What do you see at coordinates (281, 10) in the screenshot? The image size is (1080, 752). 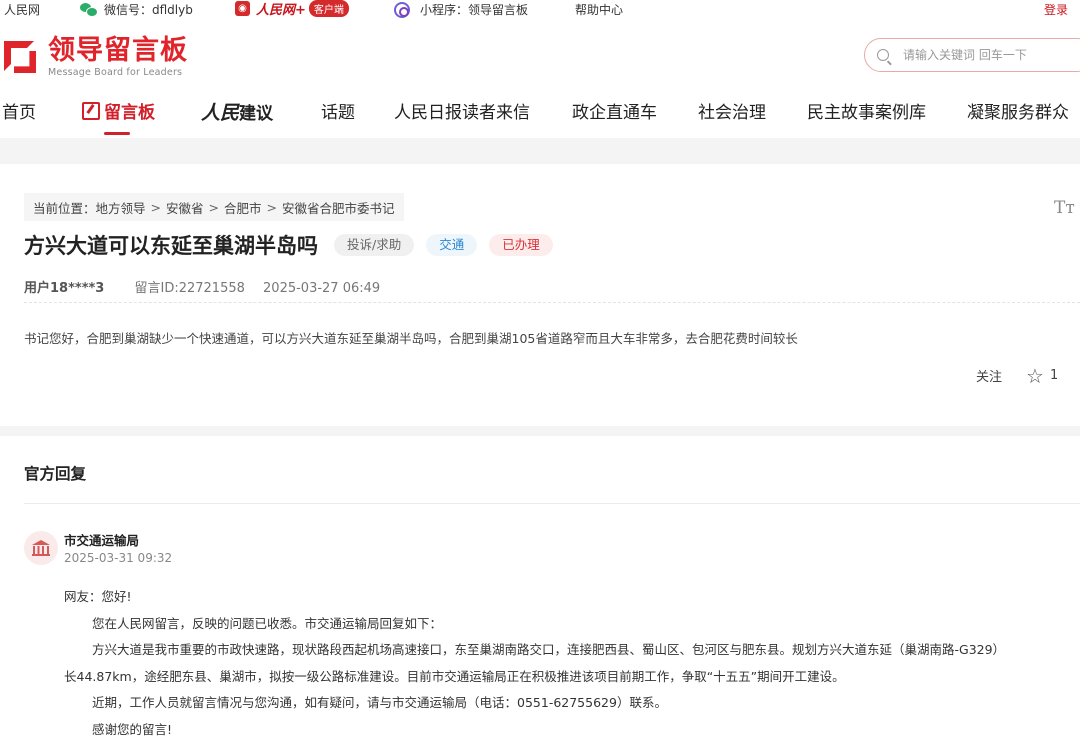 I see `app-logo-text: 人民网+` at bounding box center [281, 10].